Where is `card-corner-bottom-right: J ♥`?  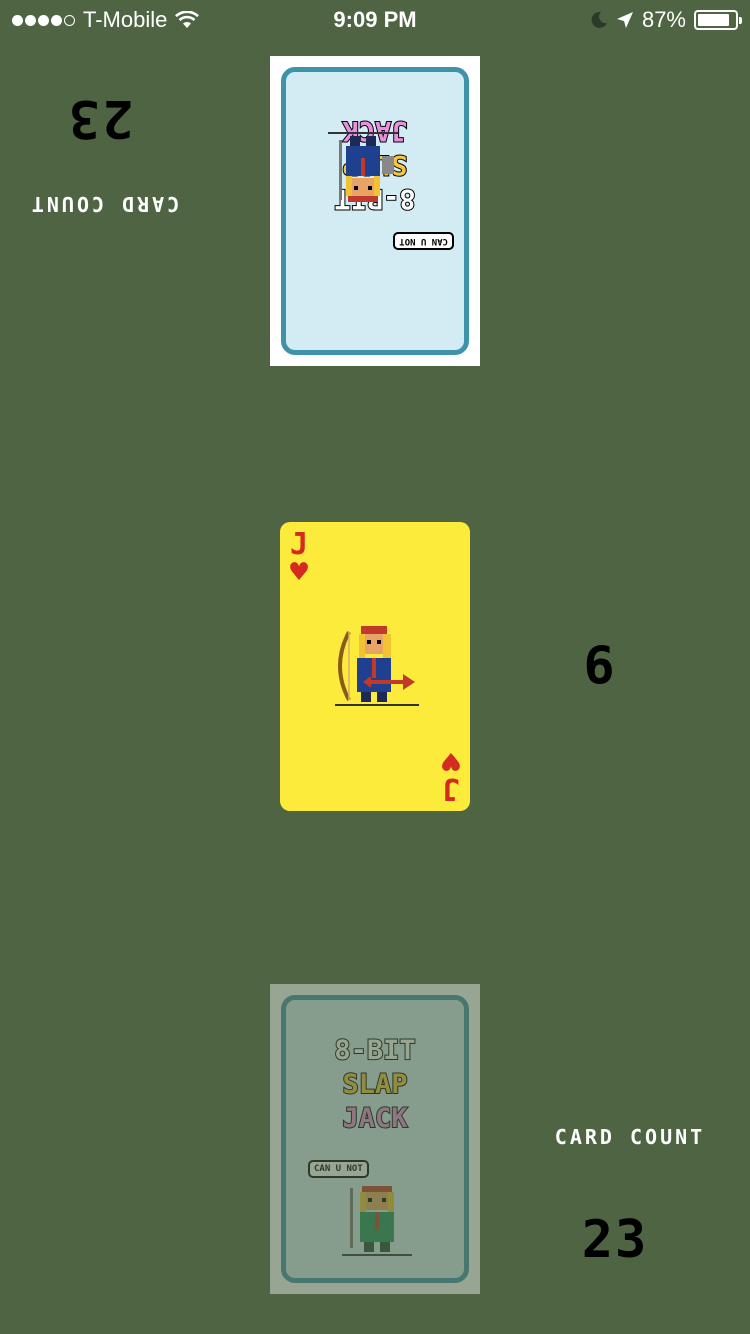 card-corner-bottom-right: J ♥ is located at coordinates (451, 774).